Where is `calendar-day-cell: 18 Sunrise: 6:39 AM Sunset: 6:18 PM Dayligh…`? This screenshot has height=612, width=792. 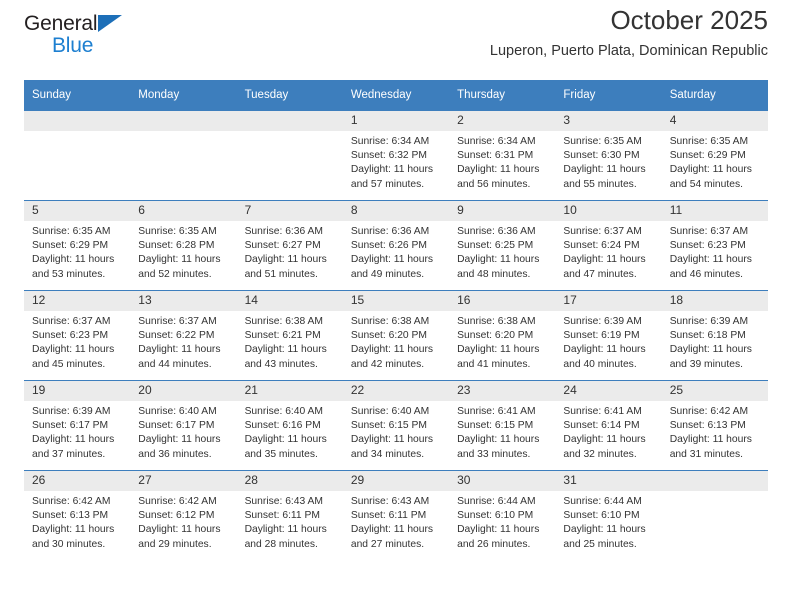 calendar-day-cell: 18 Sunrise: 6:39 AM Sunset: 6:18 PM Dayligh… is located at coordinates (714, 335).